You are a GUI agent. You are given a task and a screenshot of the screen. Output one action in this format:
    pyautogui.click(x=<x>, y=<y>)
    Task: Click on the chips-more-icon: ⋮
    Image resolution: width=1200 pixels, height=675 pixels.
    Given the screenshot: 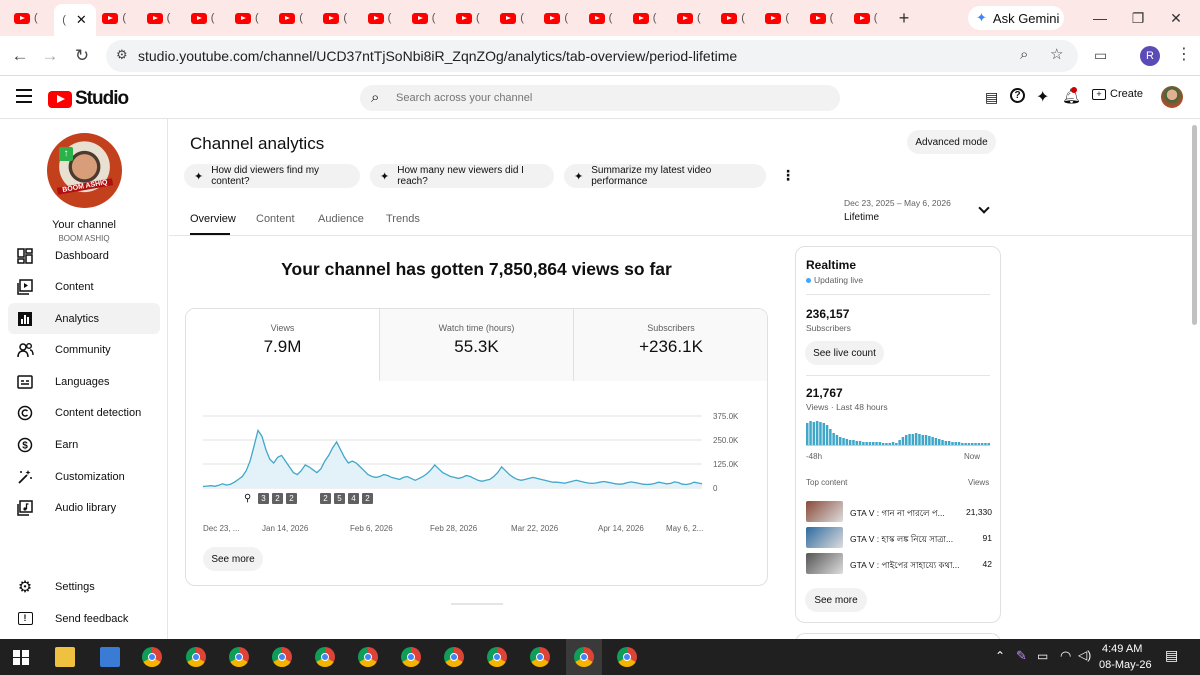 What is the action you would take?
    pyautogui.click(x=788, y=175)
    